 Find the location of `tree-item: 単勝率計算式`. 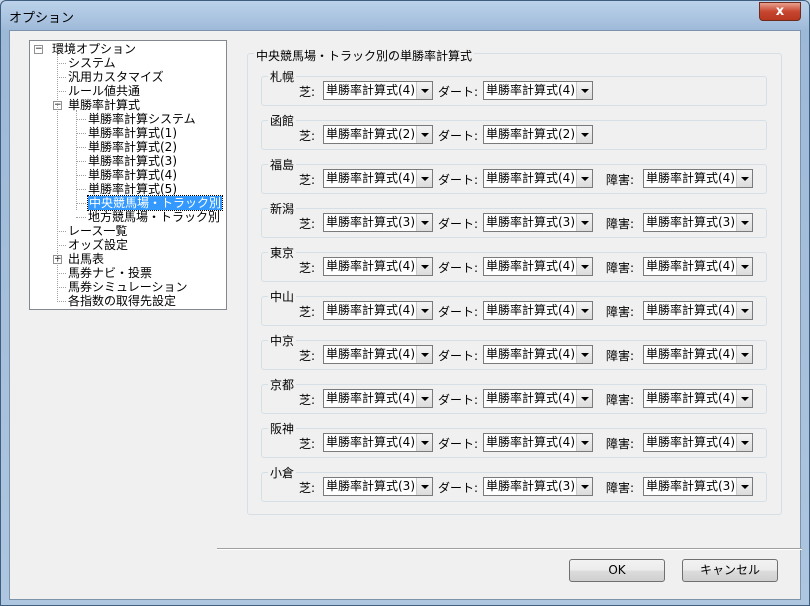

tree-item: 単勝率計算式 is located at coordinates (104, 105).